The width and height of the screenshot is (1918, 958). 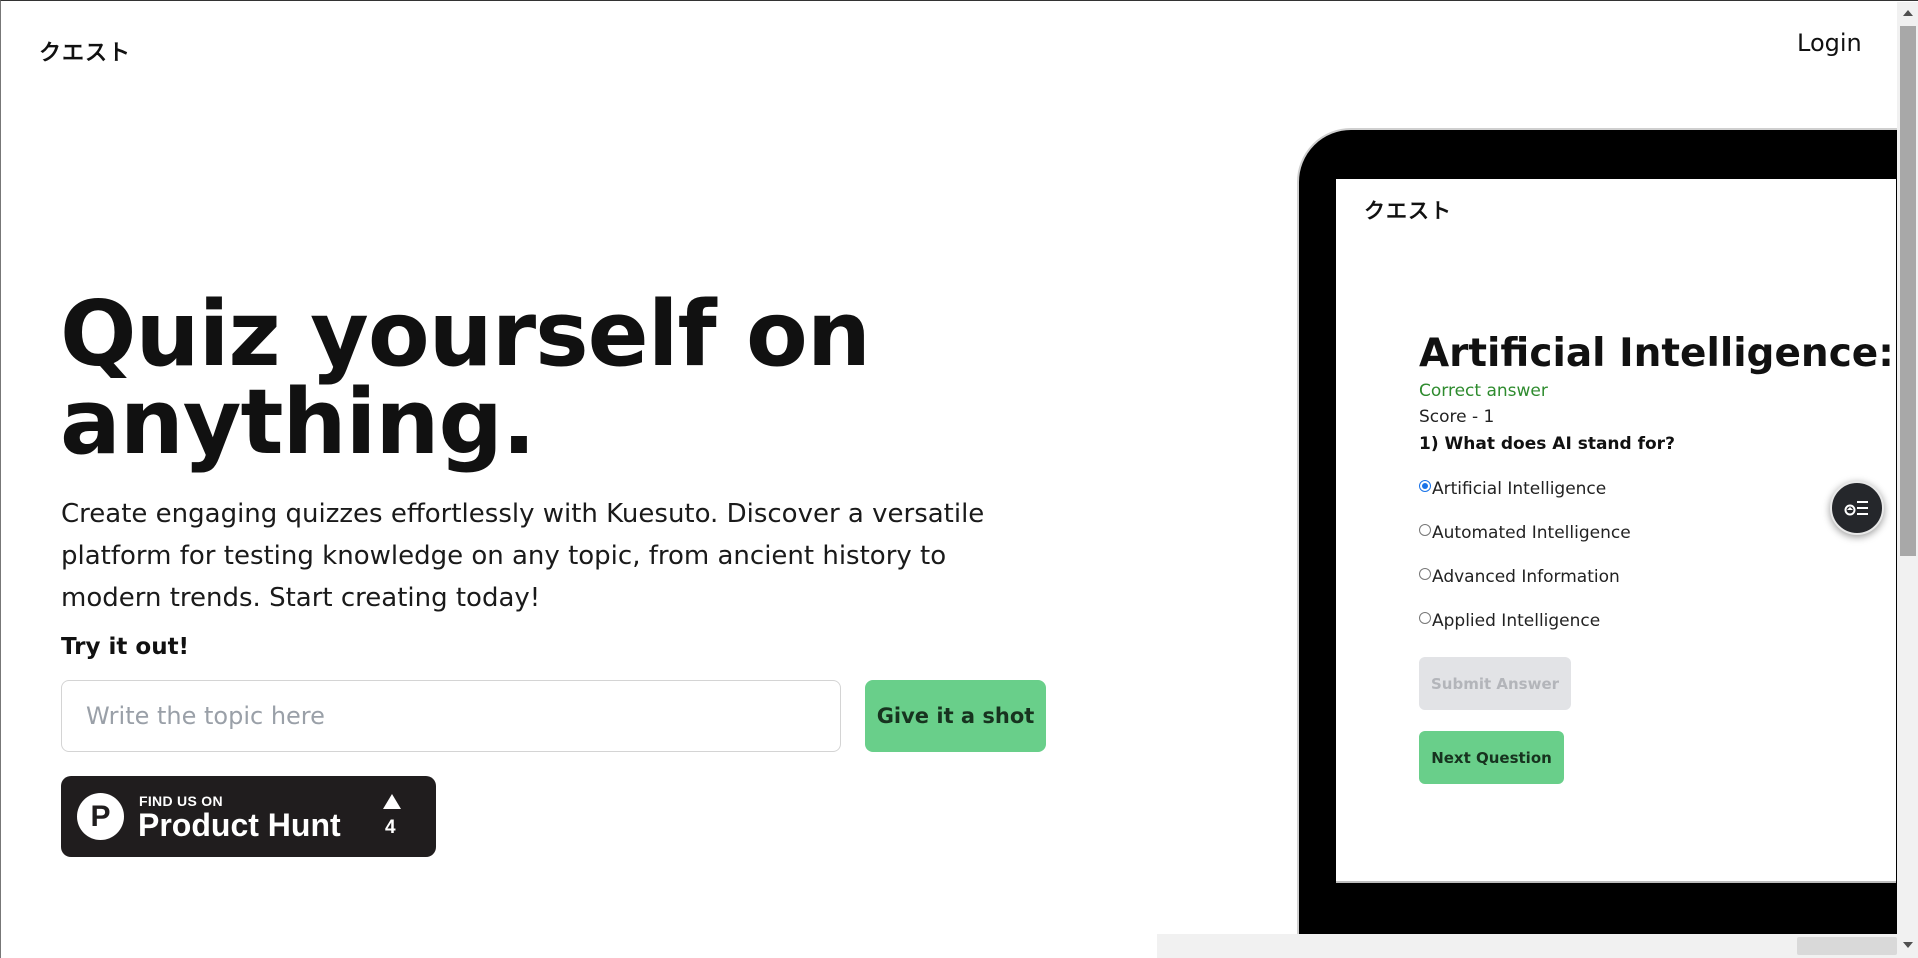 What do you see at coordinates (390, 827) in the screenshot?
I see `upvote-count: 4` at bounding box center [390, 827].